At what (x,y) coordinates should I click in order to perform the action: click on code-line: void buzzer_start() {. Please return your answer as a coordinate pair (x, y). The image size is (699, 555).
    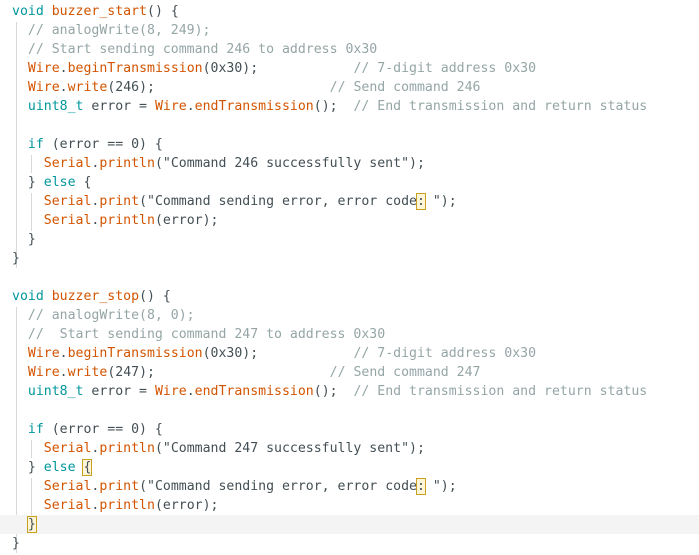
    Looking at the image, I should click on (95, 11).